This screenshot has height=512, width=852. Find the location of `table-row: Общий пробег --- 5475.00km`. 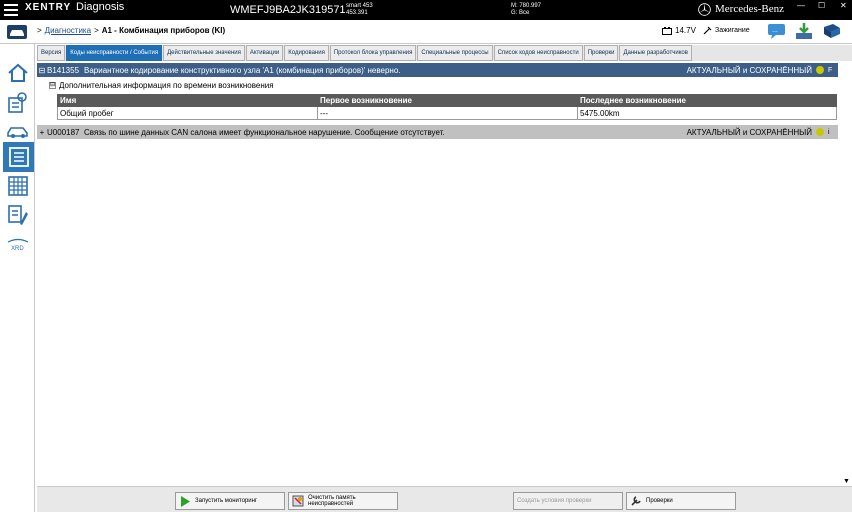

table-row: Общий пробег --- 5475.00km is located at coordinates (447, 113).